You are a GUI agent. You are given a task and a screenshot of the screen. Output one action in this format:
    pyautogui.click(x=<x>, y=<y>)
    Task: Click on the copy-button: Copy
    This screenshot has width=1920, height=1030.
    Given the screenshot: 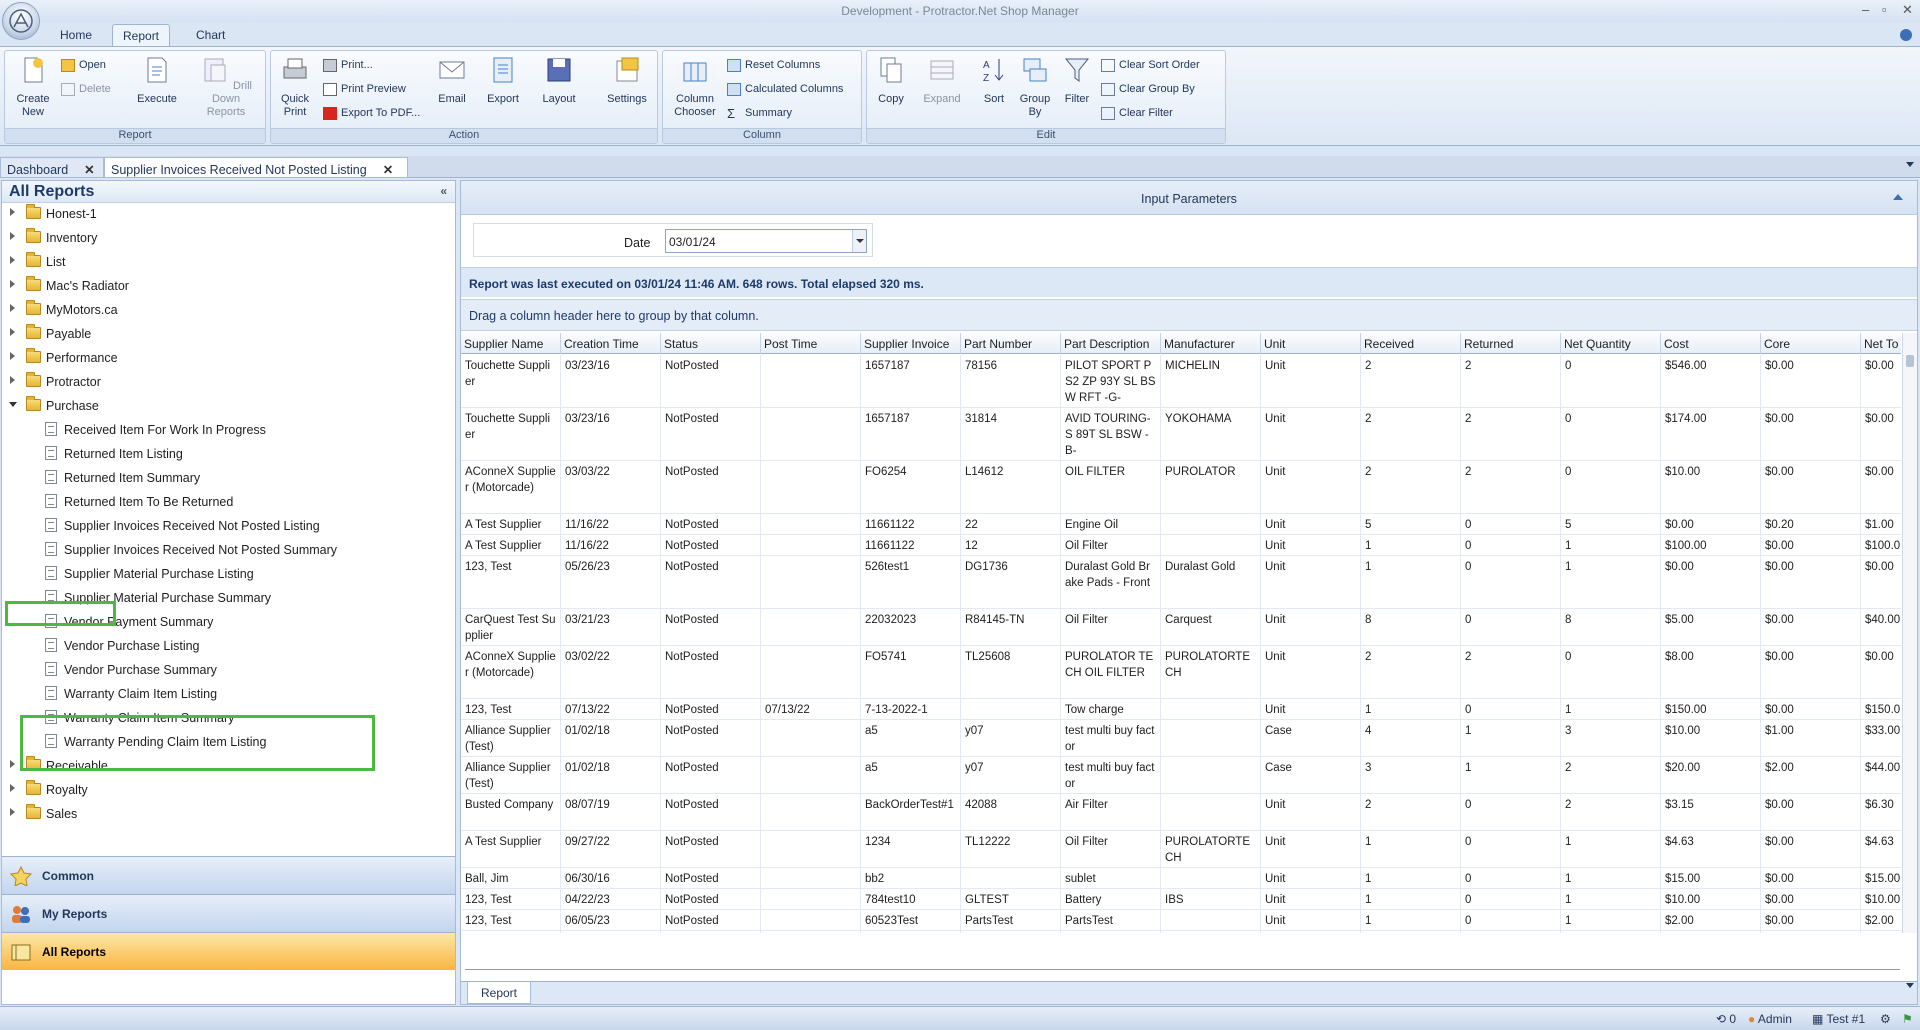 What is the action you would take?
    pyautogui.click(x=891, y=80)
    